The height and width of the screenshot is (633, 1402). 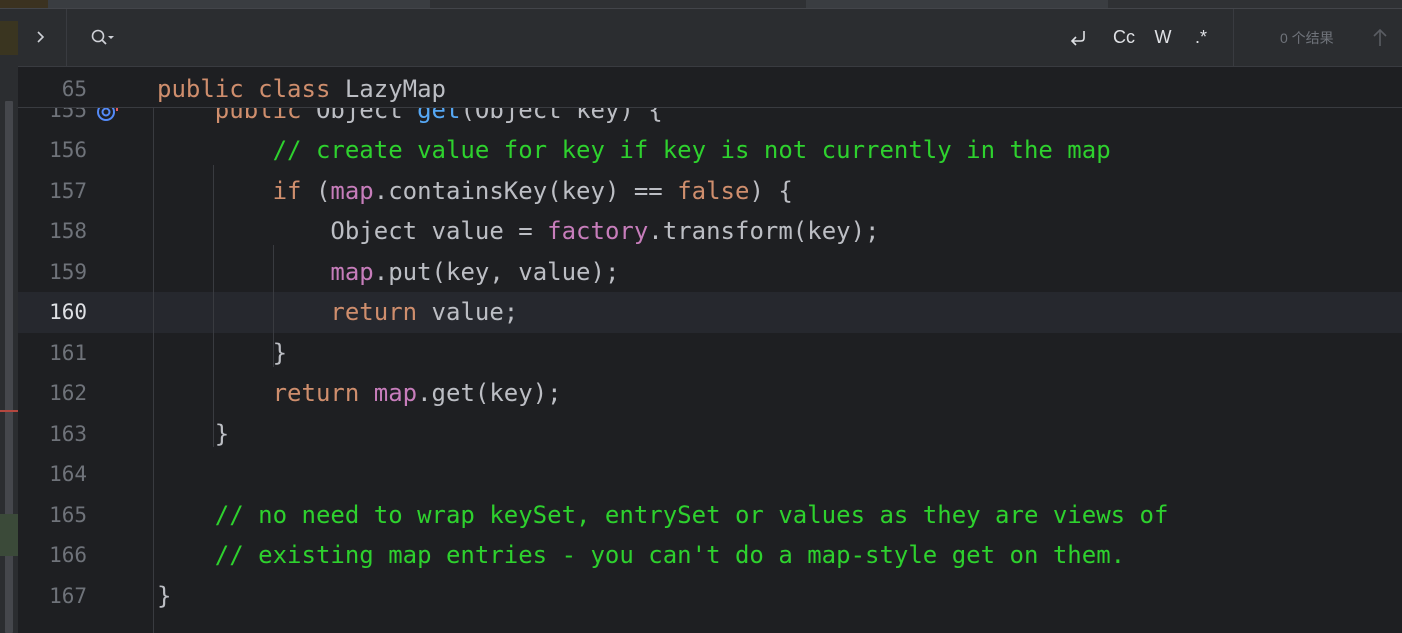 What do you see at coordinates (710, 596) in the screenshot?
I see `code-line: 167}` at bounding box center [710, 596].